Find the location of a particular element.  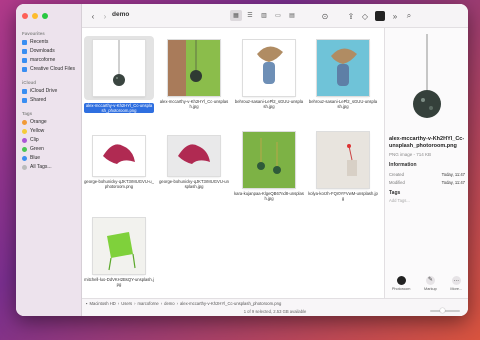

tag-dot-icon is located at coordinates (24, 149).